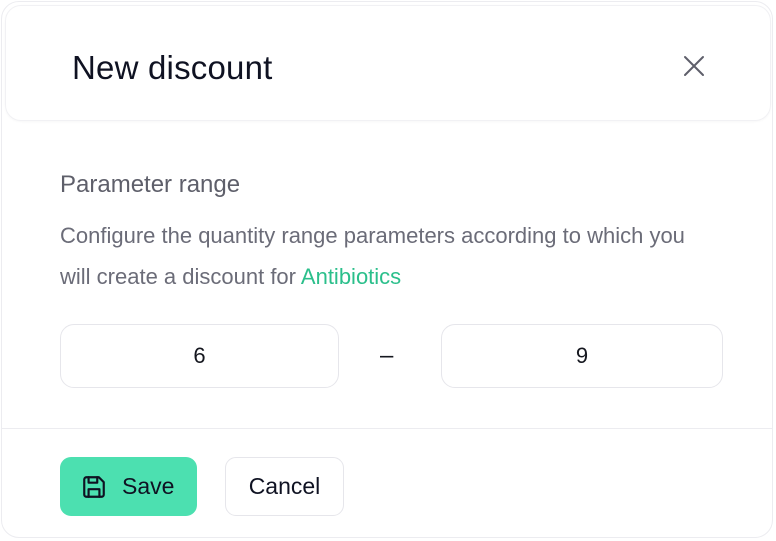  I want to click on save-button: Save, so click(128, 486).